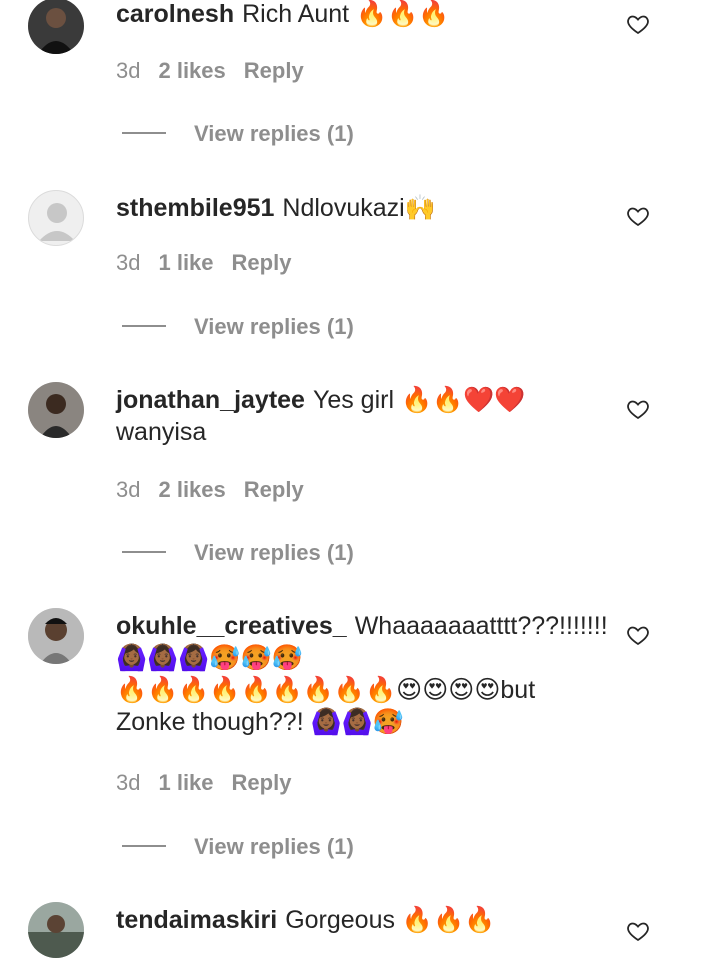 This screenshot has width=720, height=958. I want to click on comment-username: tendaimaskiri, so click(196, 920).